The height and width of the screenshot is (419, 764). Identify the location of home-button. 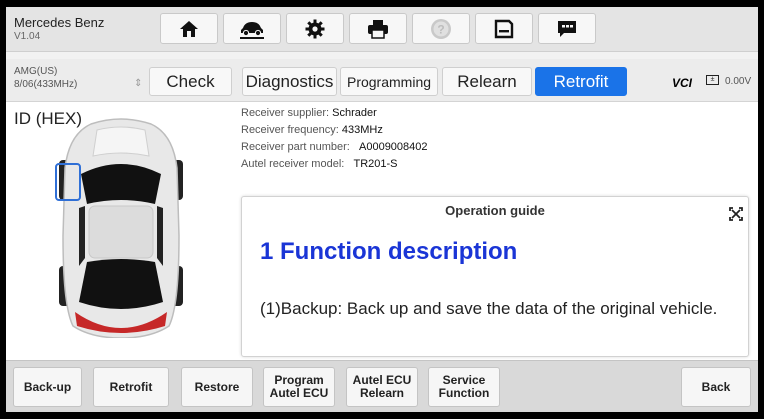
(189, 28).